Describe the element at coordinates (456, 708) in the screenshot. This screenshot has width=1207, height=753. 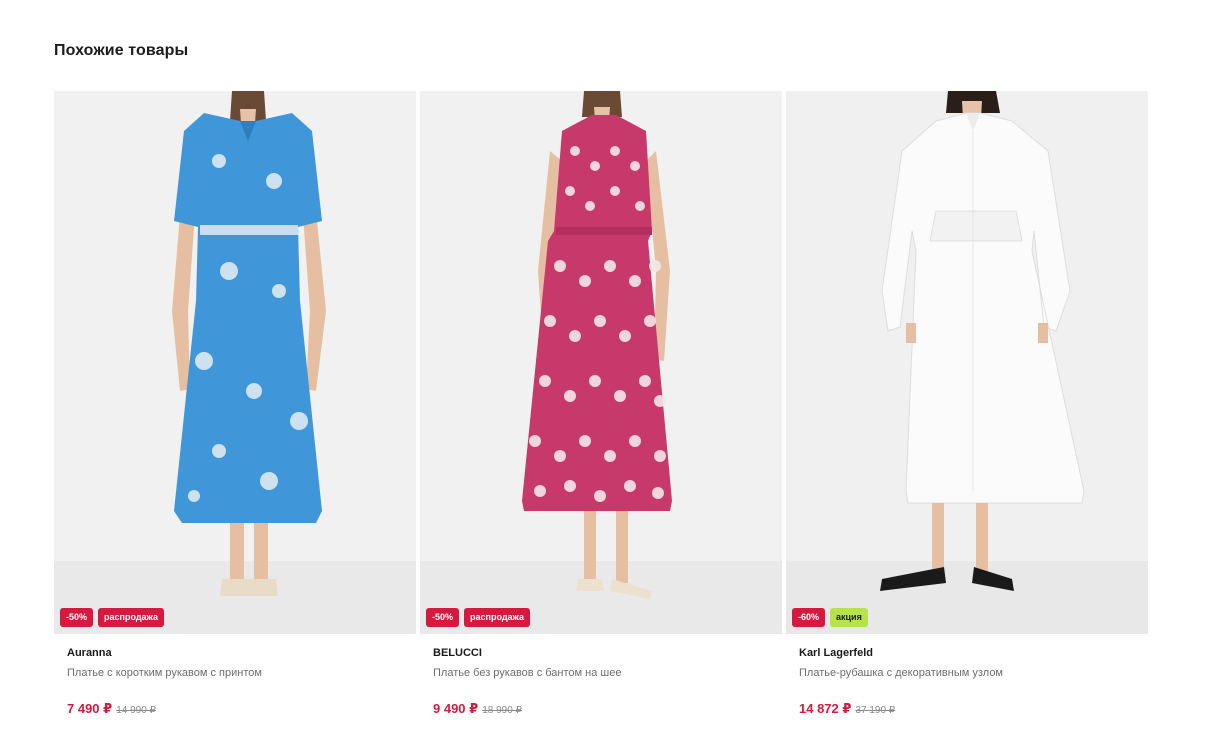
I see `current-price: 9 490 ₽` at that location.